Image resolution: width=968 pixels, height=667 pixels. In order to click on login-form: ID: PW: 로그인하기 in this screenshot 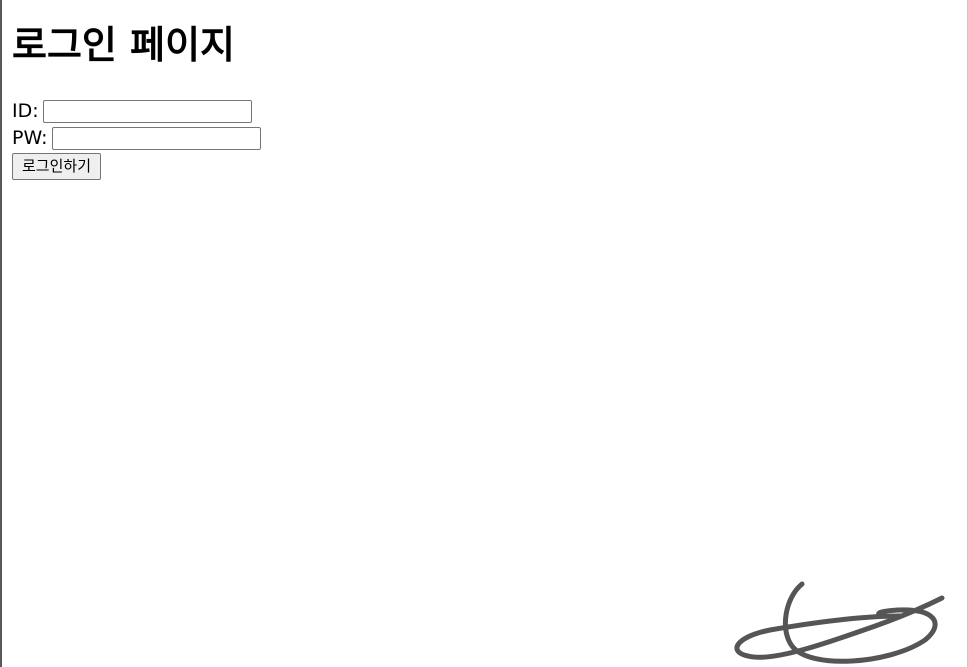, I will do `click(136, 139)`.